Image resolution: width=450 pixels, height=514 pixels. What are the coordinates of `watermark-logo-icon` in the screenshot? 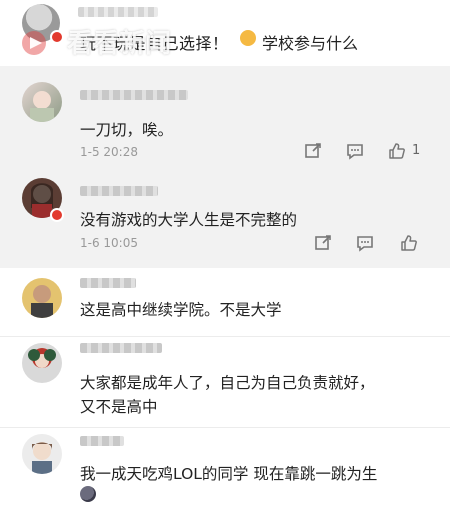 It's located at (37, 43).